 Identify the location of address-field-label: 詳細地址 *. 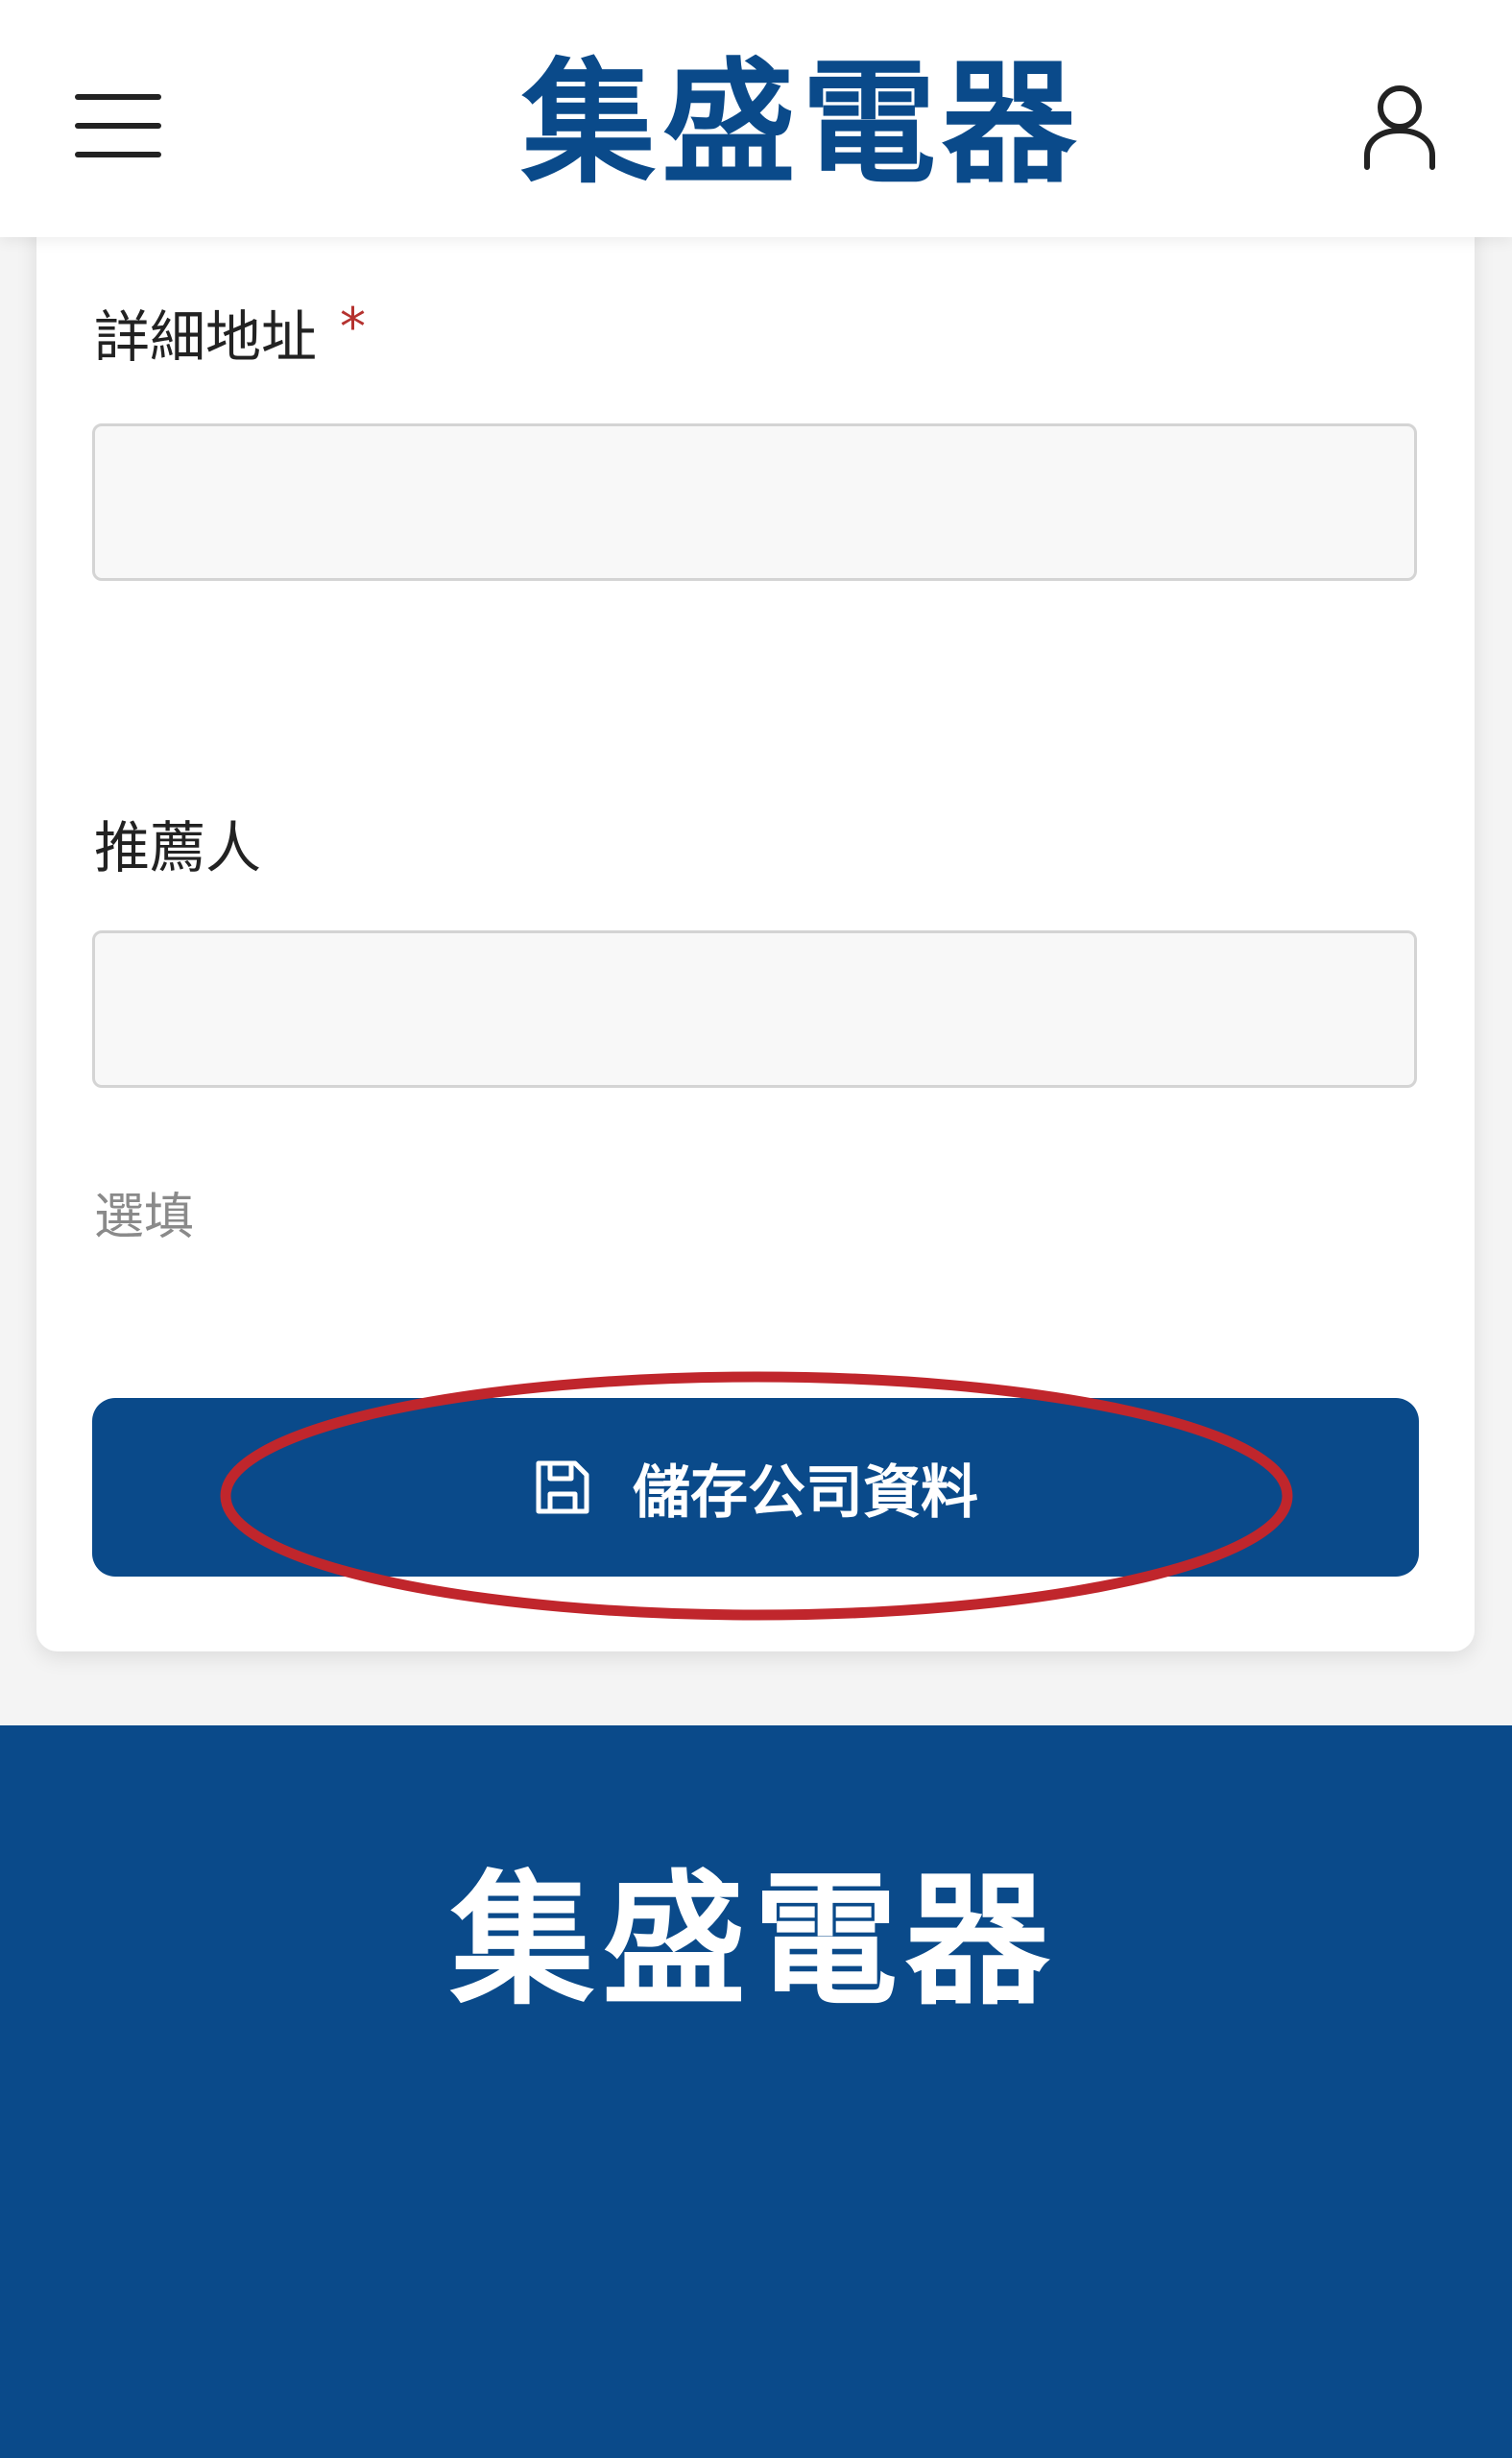
(230, 332).